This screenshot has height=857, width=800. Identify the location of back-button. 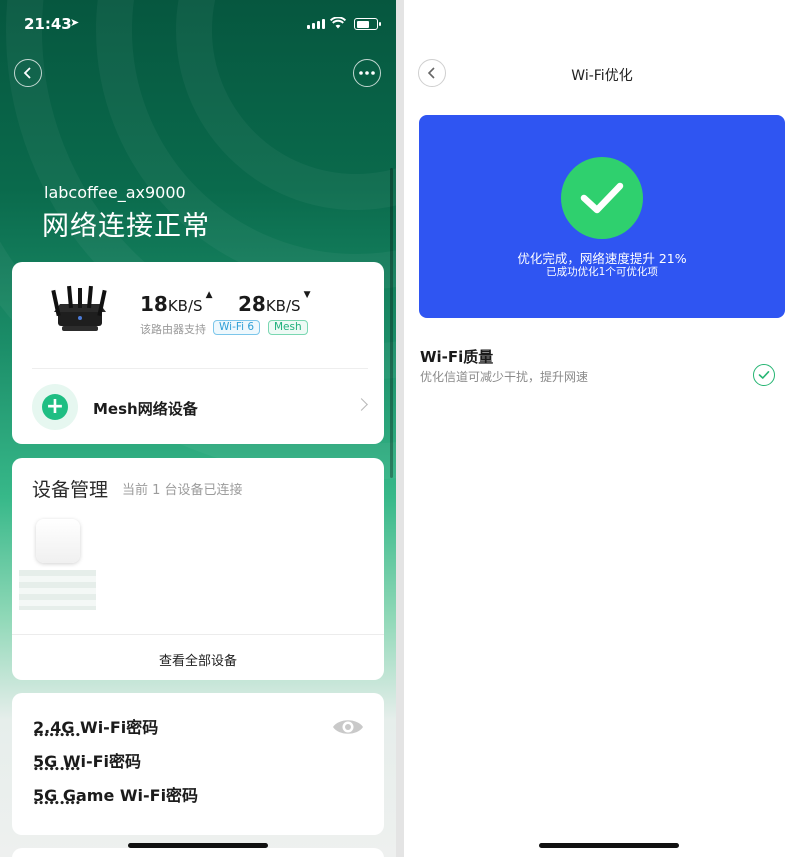
(28, 73).